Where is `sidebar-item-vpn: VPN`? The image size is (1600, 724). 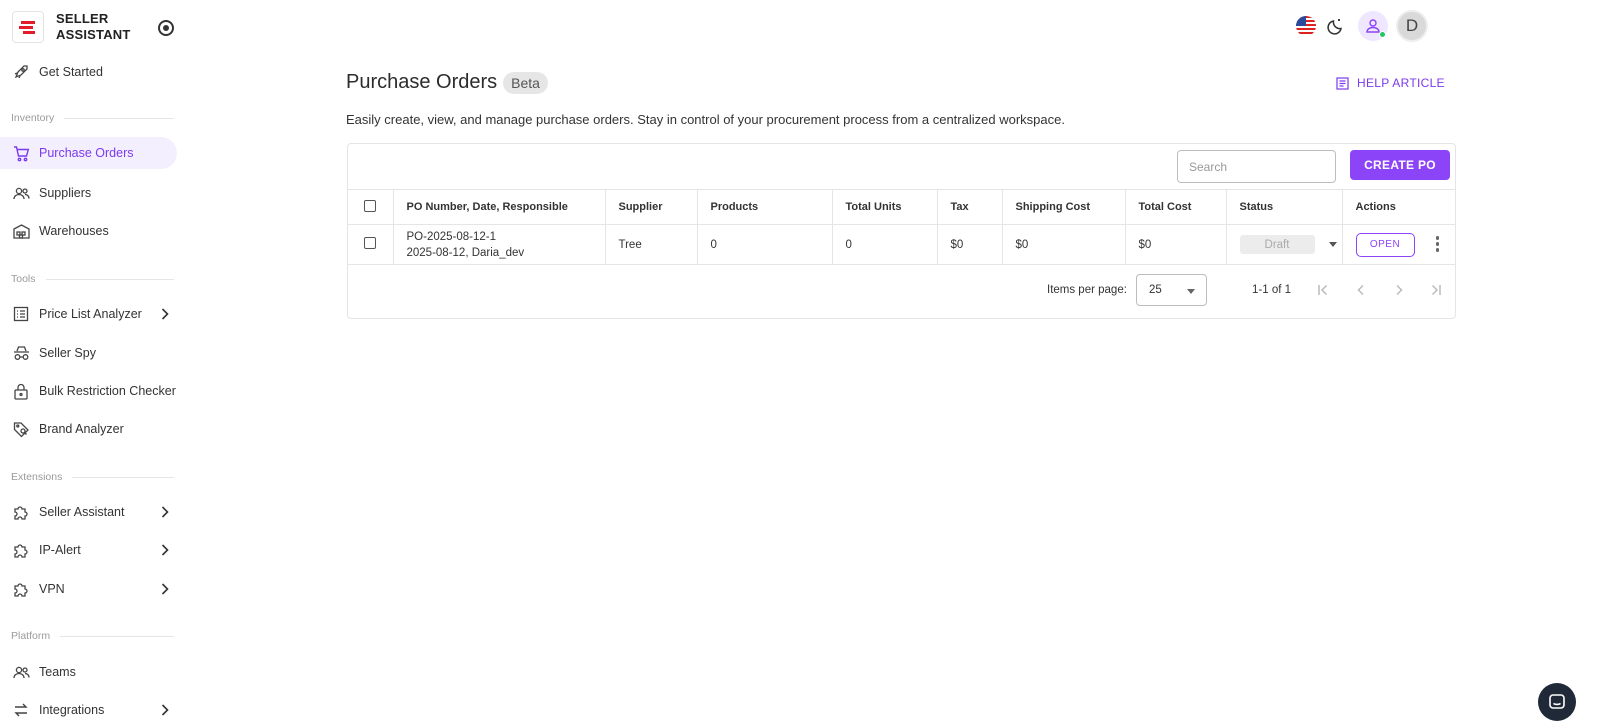
sidebar-item-vpn: VPN is located at coordinates (88, 589).